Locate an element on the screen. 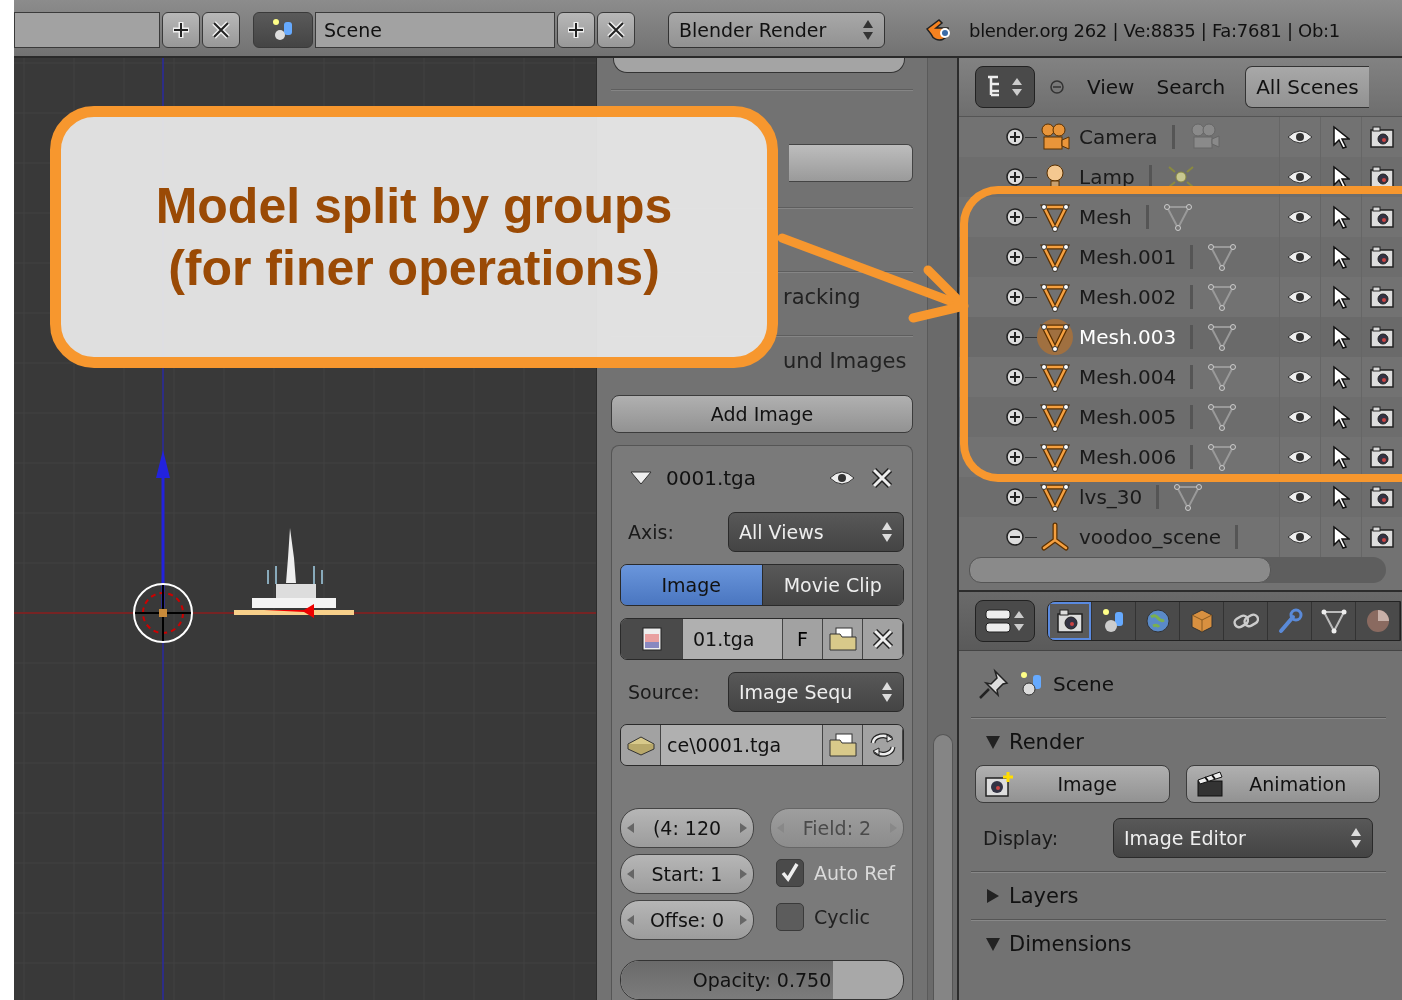 The height and width of the screenshot is (1000, 1402). close-icon is located at coordinates (882, 478).